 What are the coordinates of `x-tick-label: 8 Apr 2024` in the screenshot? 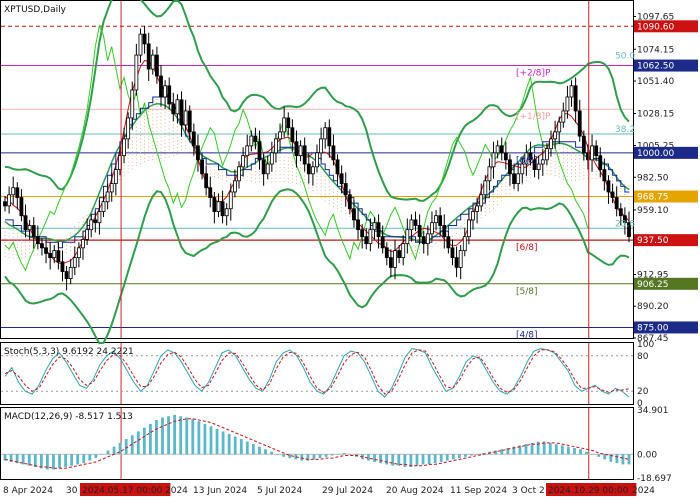 It's located at (28, 491).